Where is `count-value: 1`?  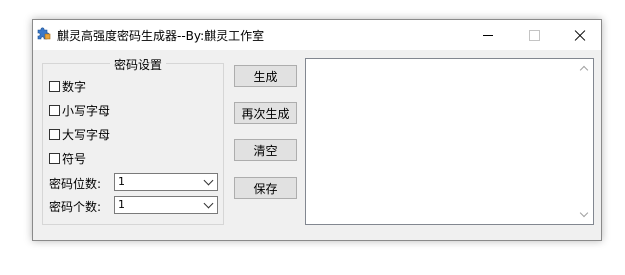 count-value: 1 is located at coordinates (121, 204).